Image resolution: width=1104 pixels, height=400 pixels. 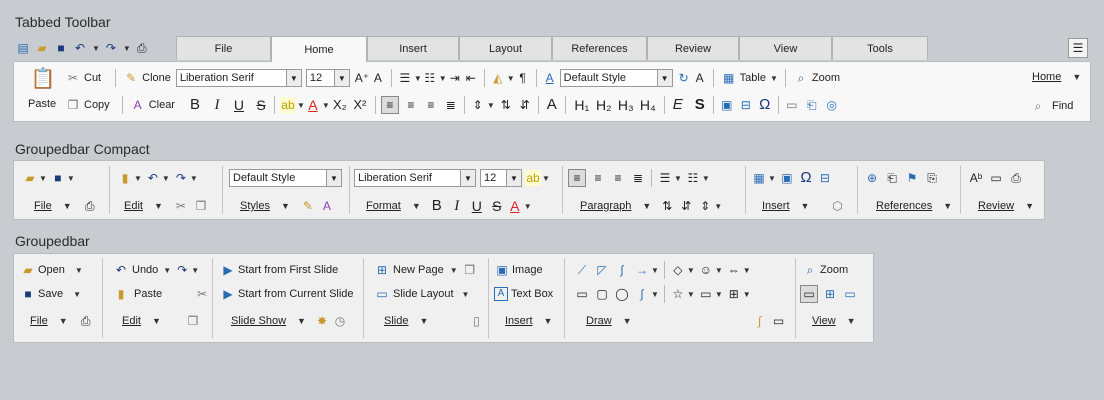 What do you see at coordinates (471, 78) in the screenshot?
I see `decrease-indent-icon: ⇤` at bounding box center [471, 78].